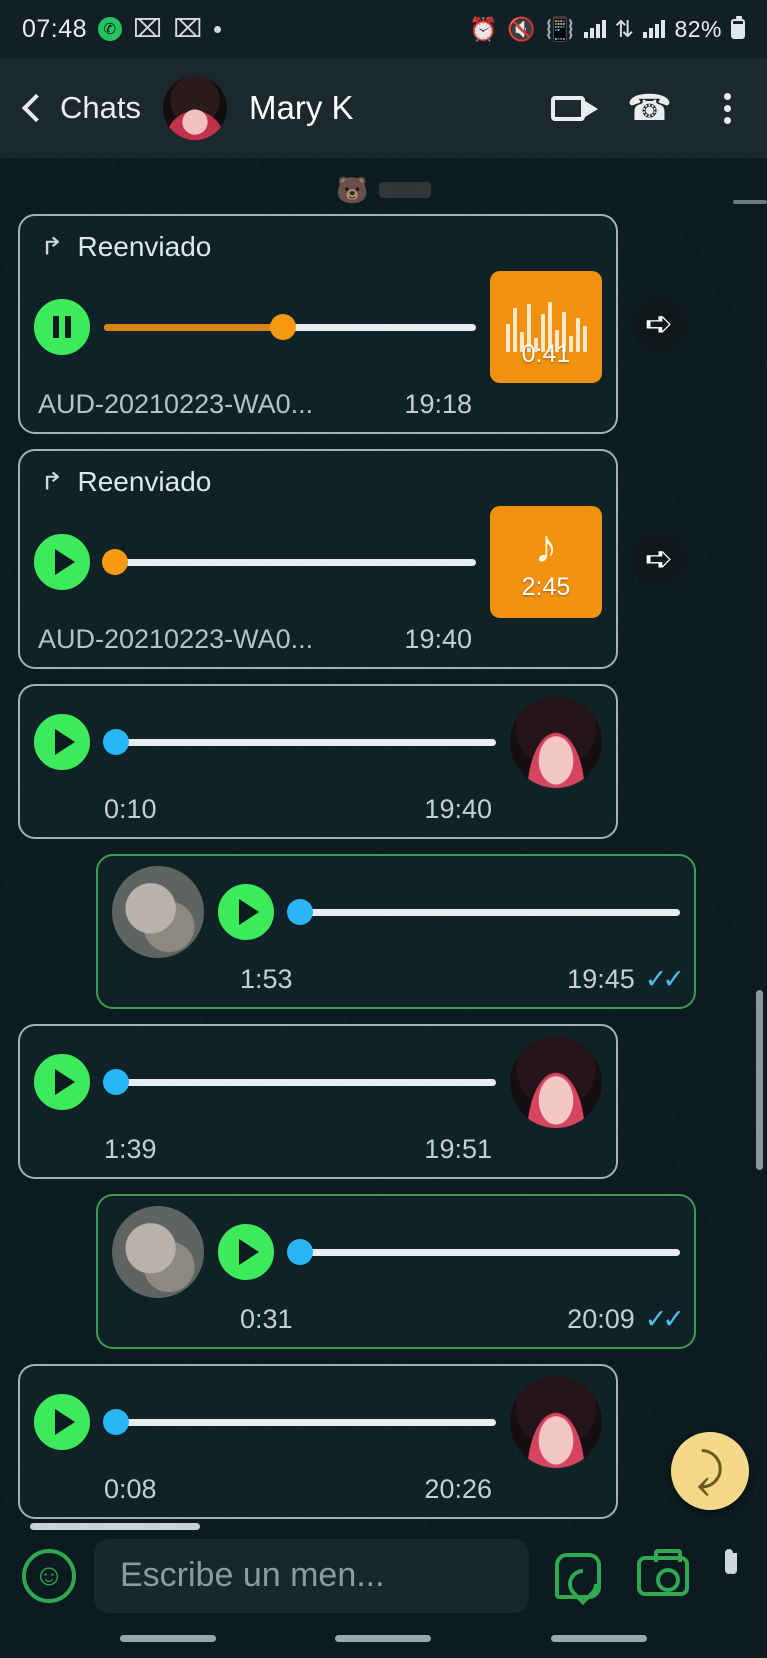  What do you see at coordinates (110, 29) in the screenshot?
I see `whatsapp-icon: ✆` at bounding box center [110, 29].